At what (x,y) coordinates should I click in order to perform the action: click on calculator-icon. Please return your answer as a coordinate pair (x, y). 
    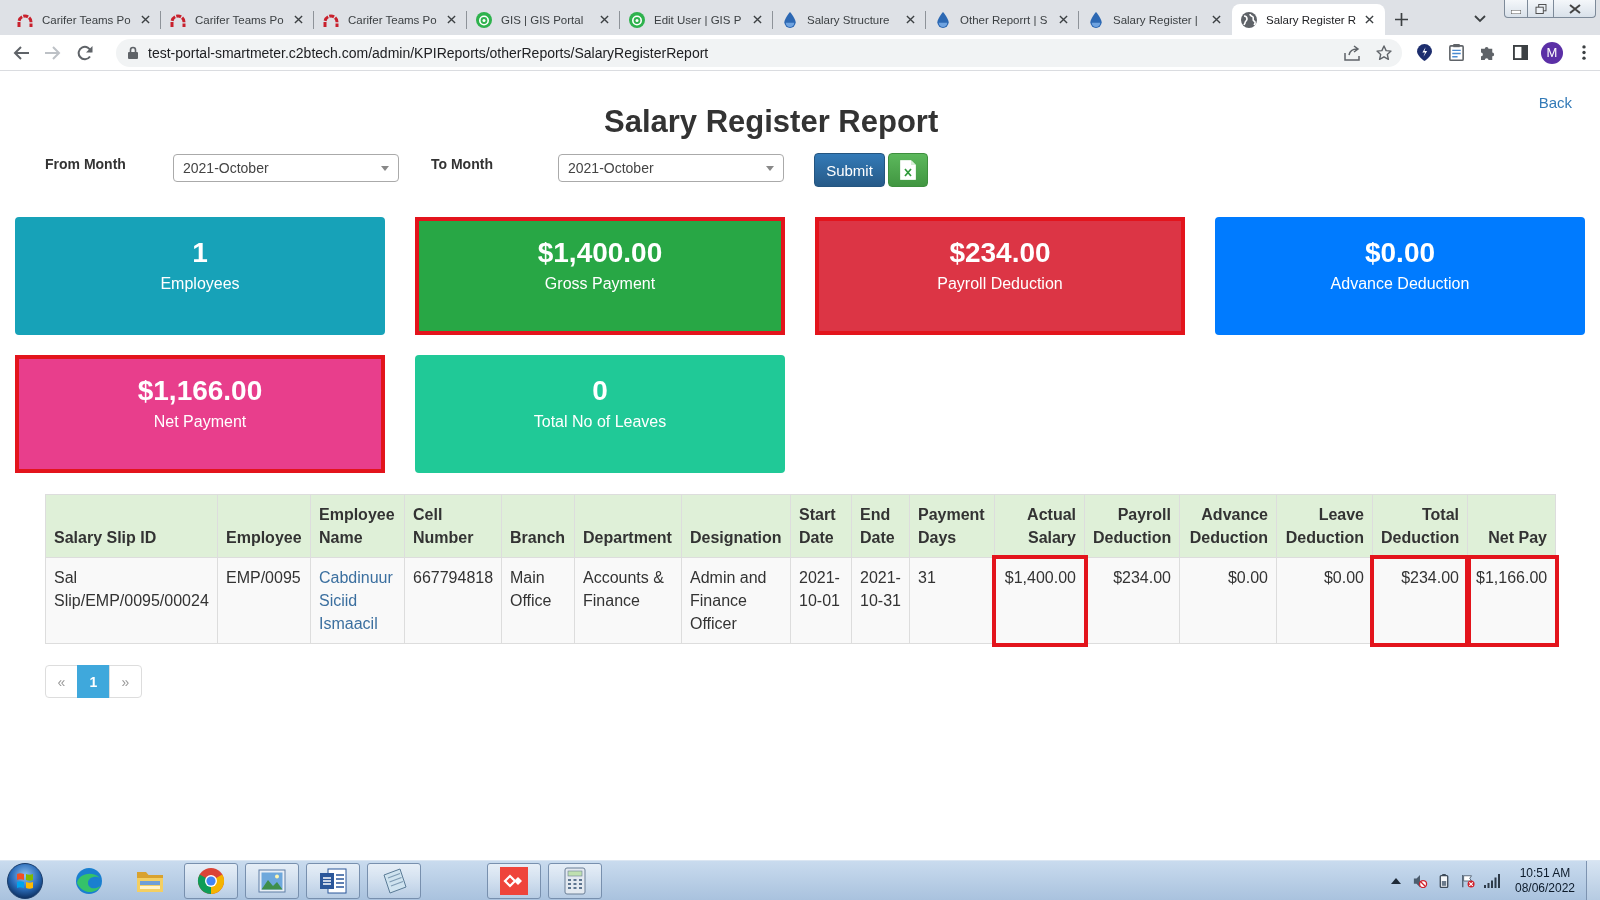
    Looking at the image, I should click on (575, 880).